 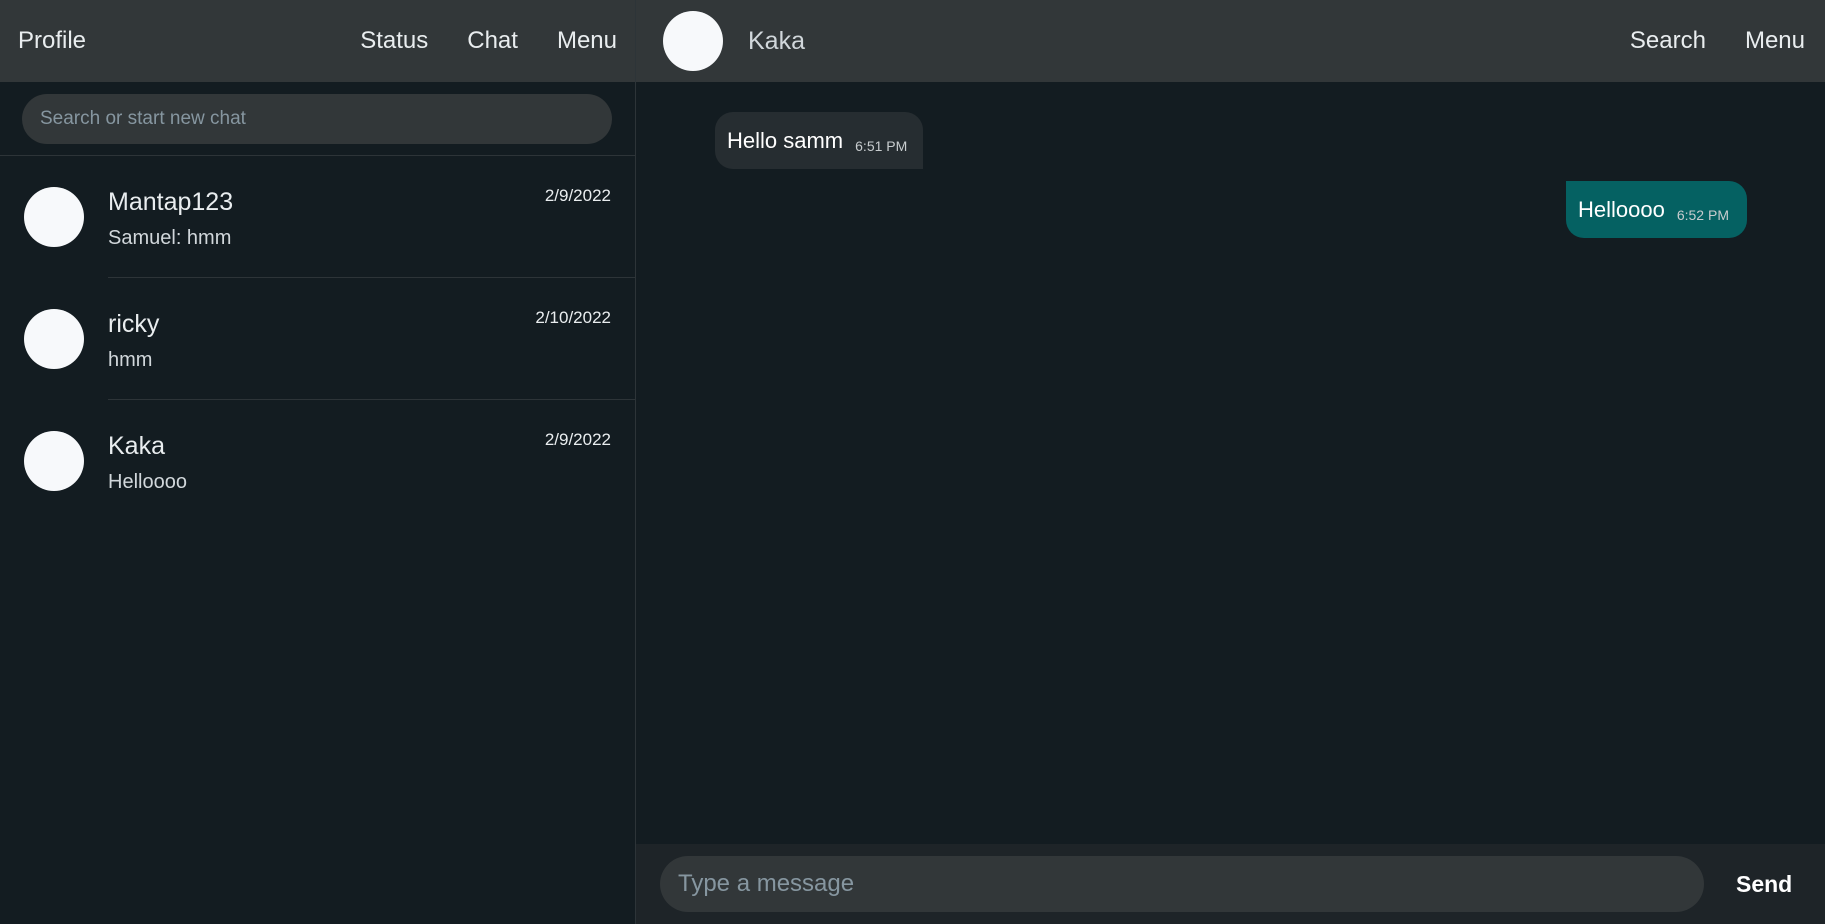 What do you see at coordinates (317, 217) in the screenshot?
I see `chat-list-item: Mantap123 Samuel: hmm 2/9/2022` at bounding box center [317, 217].